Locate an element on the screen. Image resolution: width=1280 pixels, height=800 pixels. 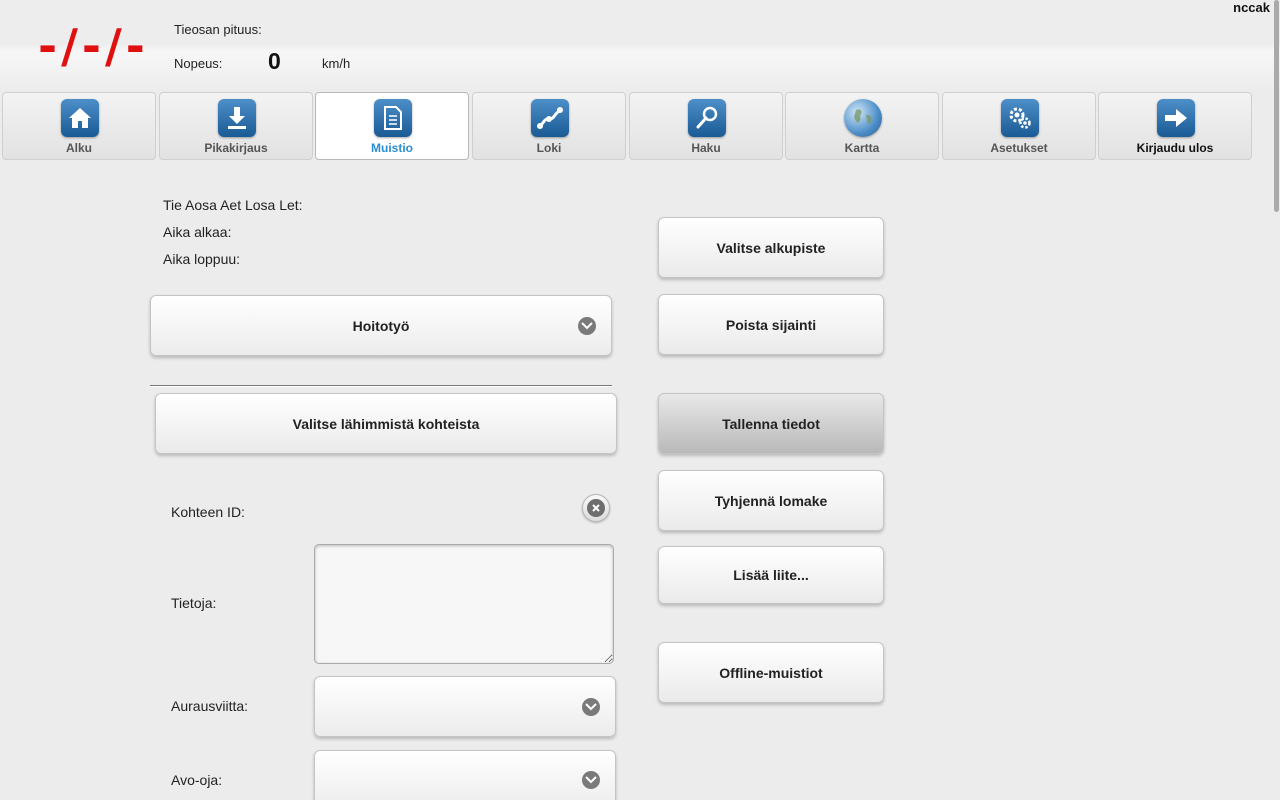
plow-marker-label: Aurausviitta: is located at coordinates (210, 706).